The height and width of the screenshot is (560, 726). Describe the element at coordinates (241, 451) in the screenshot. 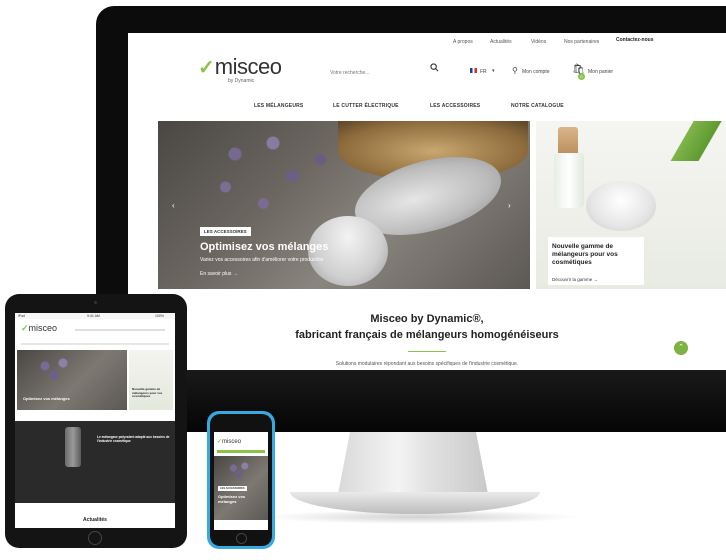

I see `phone-nav-bar` at that location.